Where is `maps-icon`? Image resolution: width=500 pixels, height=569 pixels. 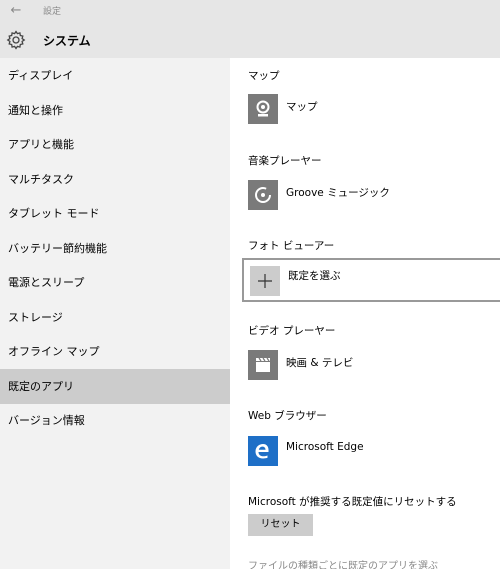 maps-icon is located at coordinates (263, 109).